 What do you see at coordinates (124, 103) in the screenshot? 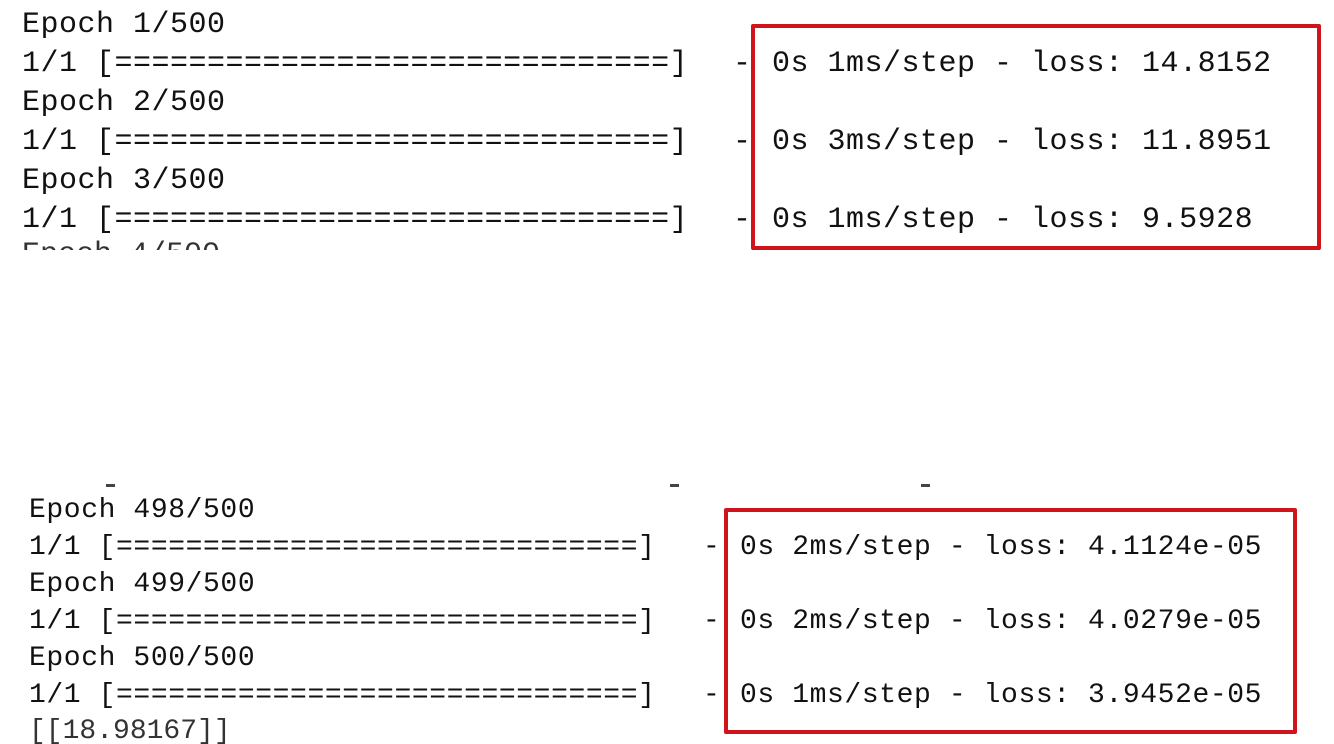
I see `epoch-label: Epoch 2/500` at bounding box center [124, 103].